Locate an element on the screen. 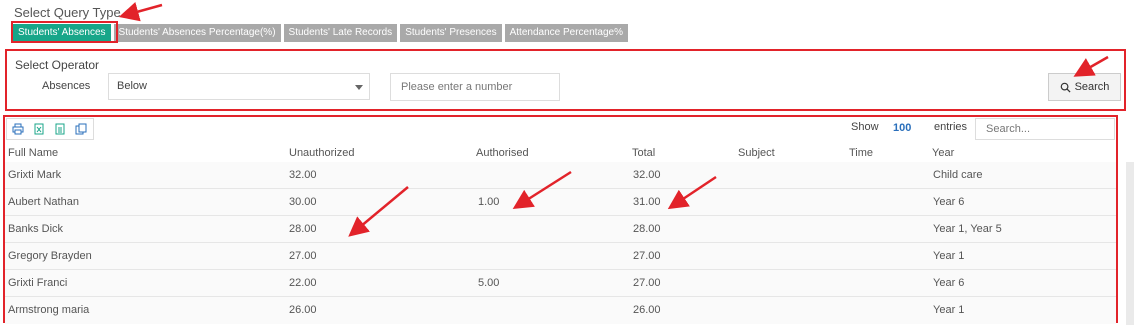  column-header-total: Total is located at coordinates (643, 153).